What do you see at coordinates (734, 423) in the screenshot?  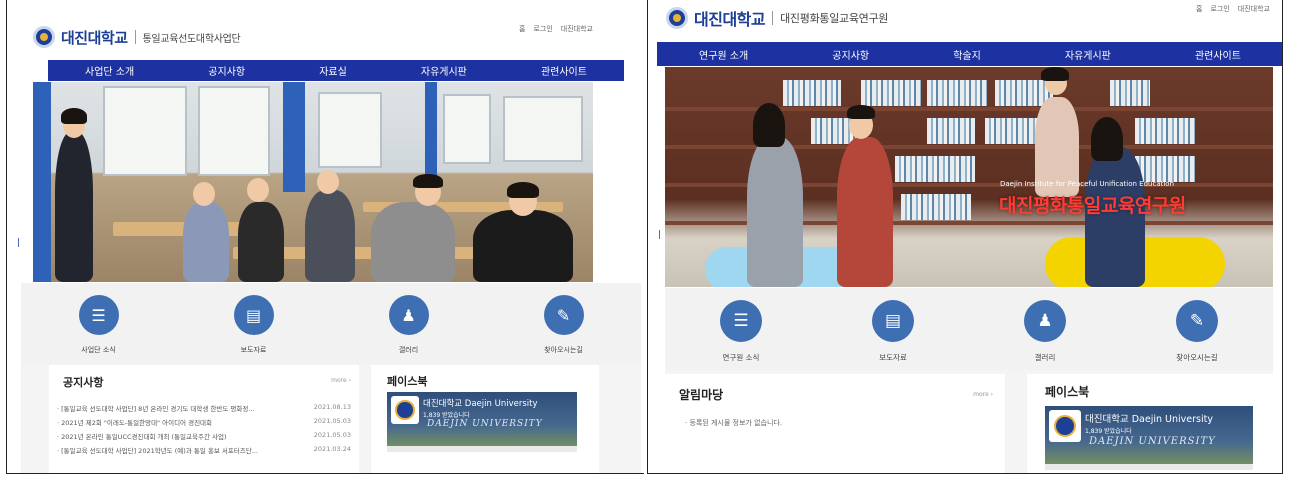 I see `empty-list-message: · 등록된 게시물 정보가 없습니다.` at bounding box center [734, 423].